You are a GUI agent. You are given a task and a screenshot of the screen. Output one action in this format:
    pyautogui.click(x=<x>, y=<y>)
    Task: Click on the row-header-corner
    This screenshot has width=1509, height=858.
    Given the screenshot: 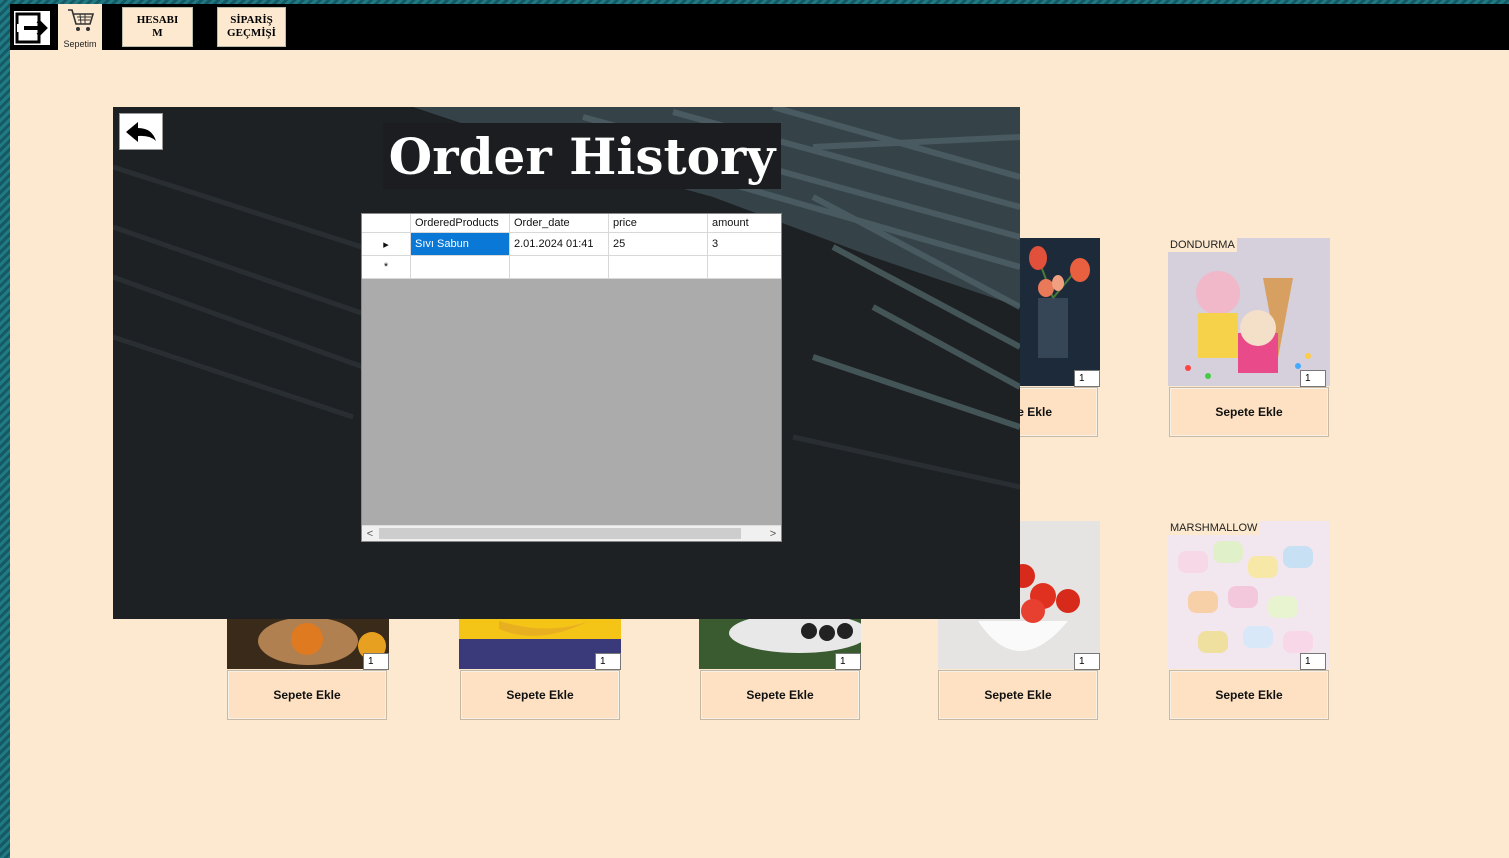 What is the action you would take?
    pyautogui.click(x=386, y=223)
    